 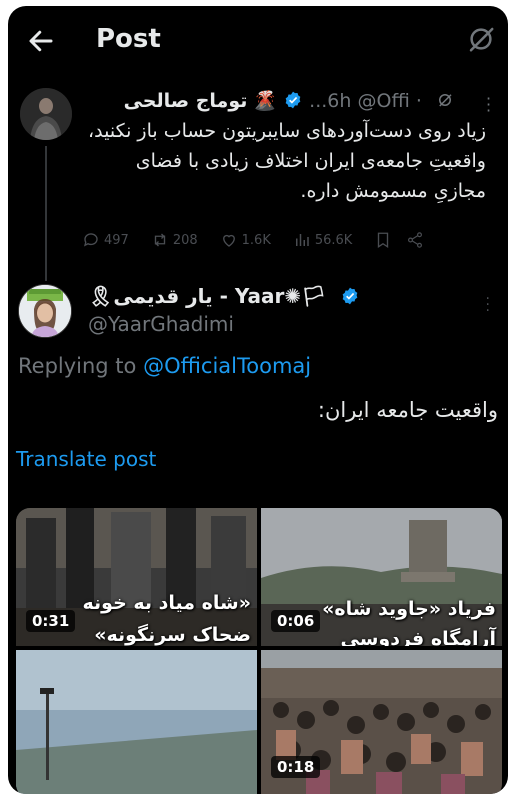 I want to click on original-post-header: · 6h @Offi... 🌋 توماج صالحی, so click(x=286, y=100).